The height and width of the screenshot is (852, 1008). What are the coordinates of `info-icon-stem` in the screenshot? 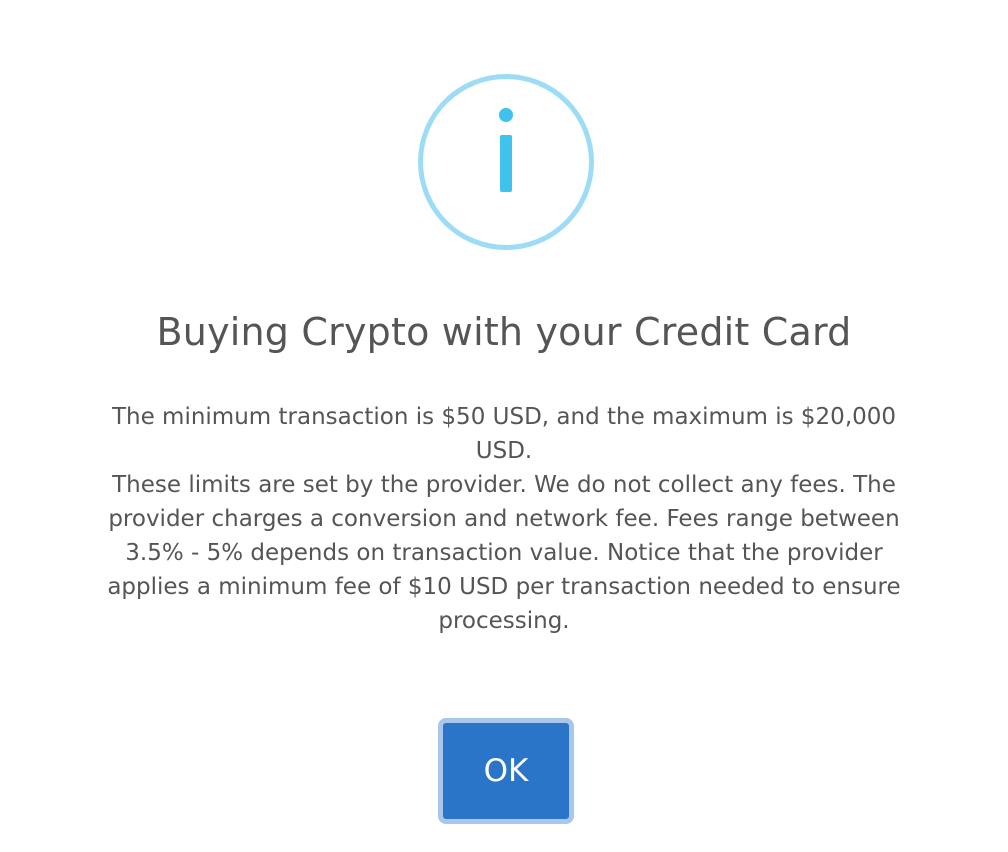 It's located at (506, 163).